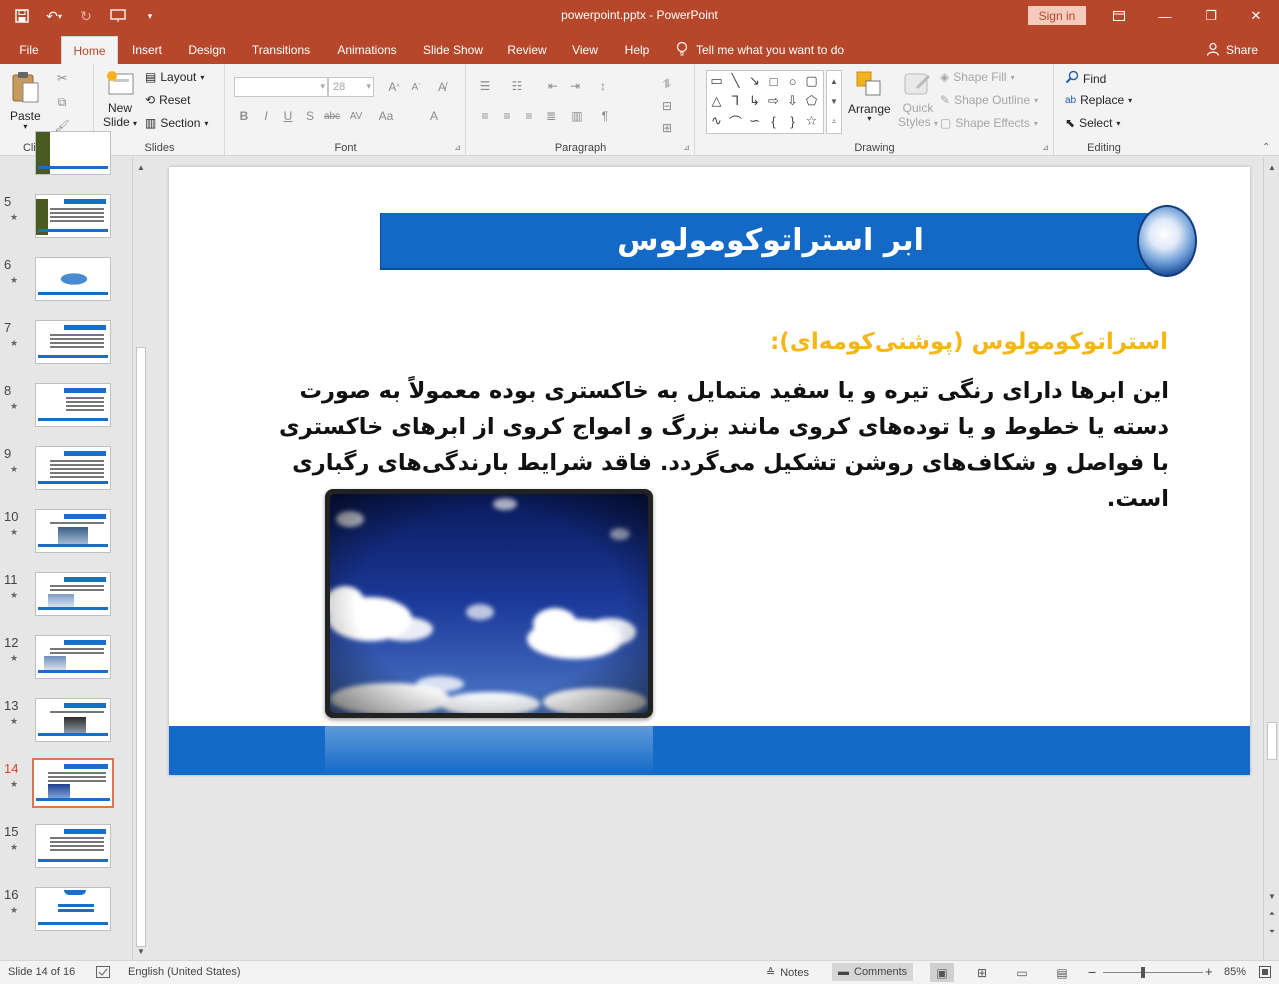 The image size is (1279, 984). I want to click on align-center-icon: ≡, so click(507, 116).